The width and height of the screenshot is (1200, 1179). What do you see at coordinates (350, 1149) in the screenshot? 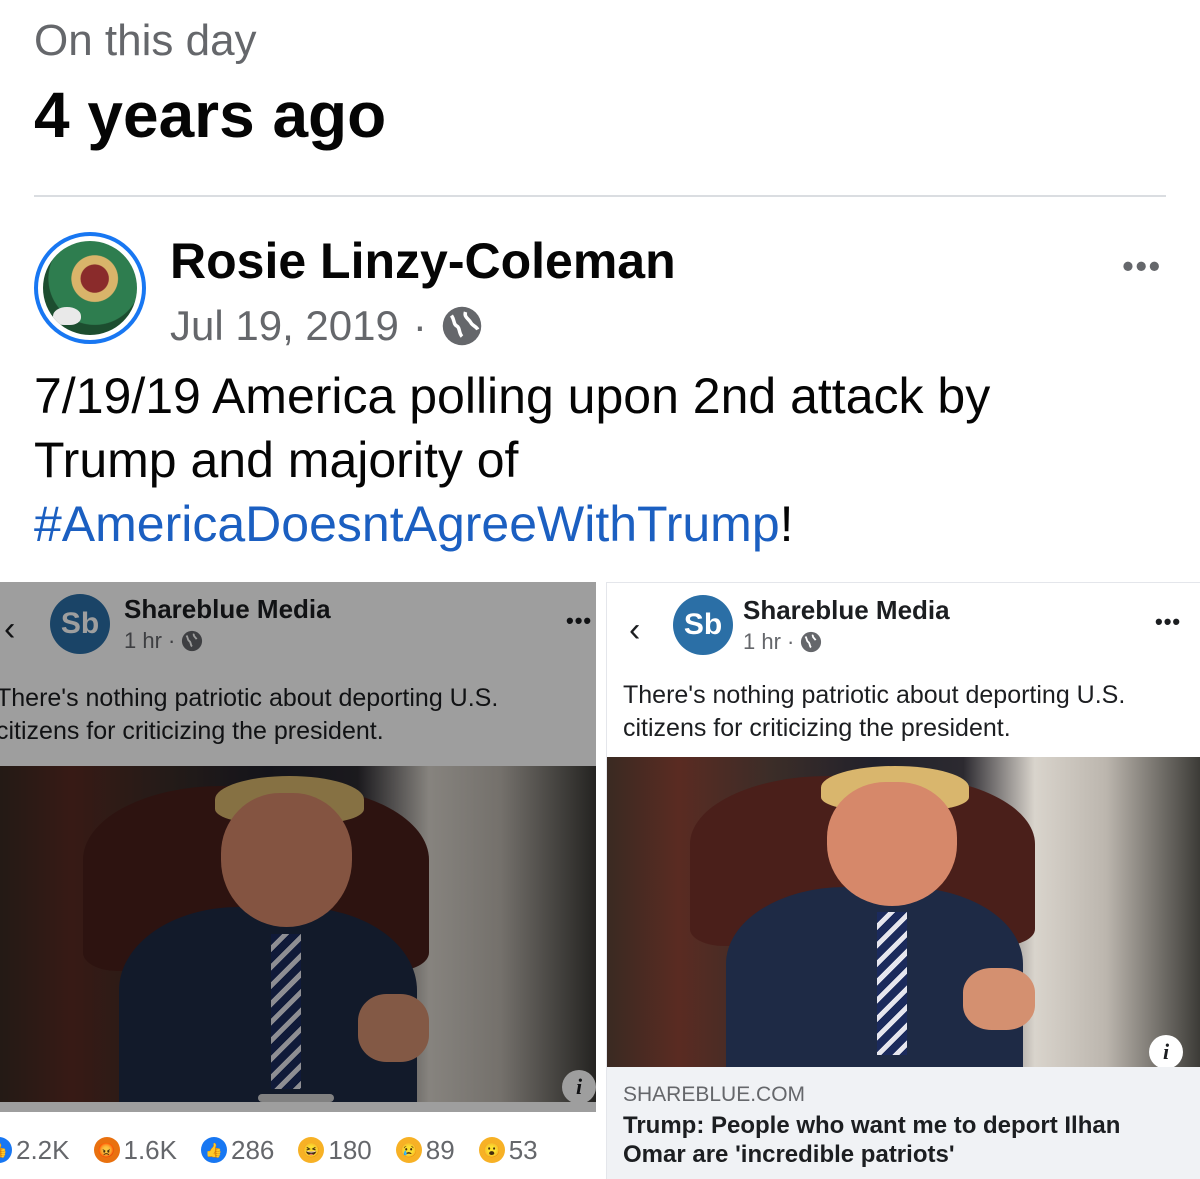
I see `reaction-count: 180` at bounding box center [350, 1149].